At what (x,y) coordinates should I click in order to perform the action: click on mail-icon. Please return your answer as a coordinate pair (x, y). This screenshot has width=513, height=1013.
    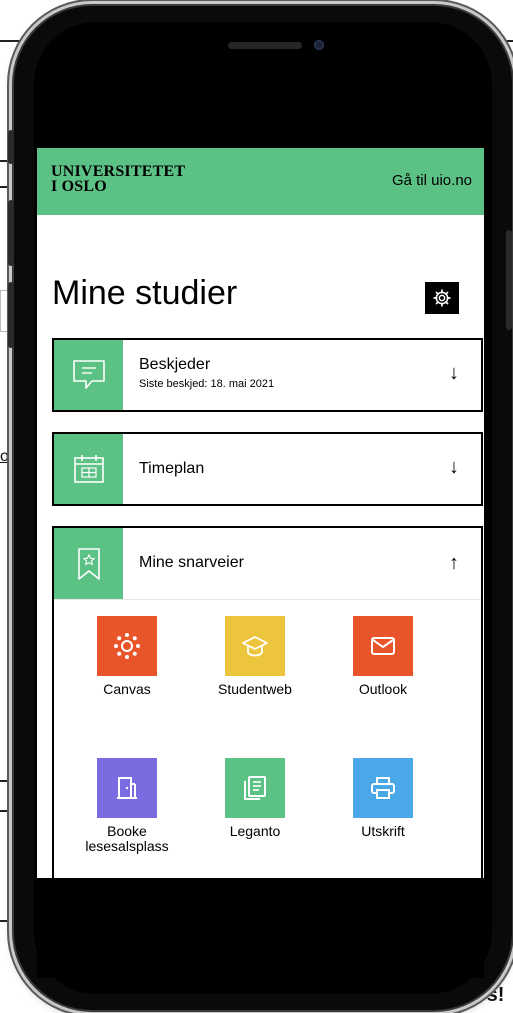
    Looking at the image, I should click on (383, 646).